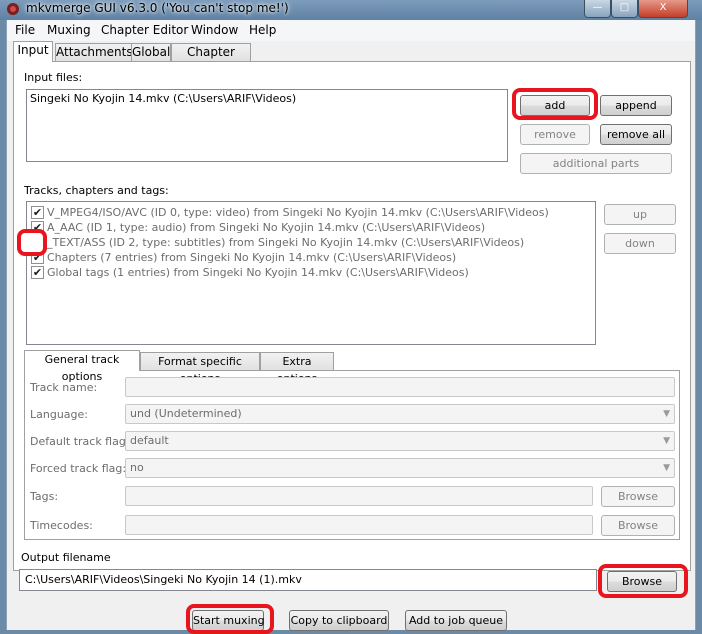 This screenshot has height=634, width=702. Describe the element at coordinates (262, 30) in the screenshot. I see `menu-help: Help` at that location.